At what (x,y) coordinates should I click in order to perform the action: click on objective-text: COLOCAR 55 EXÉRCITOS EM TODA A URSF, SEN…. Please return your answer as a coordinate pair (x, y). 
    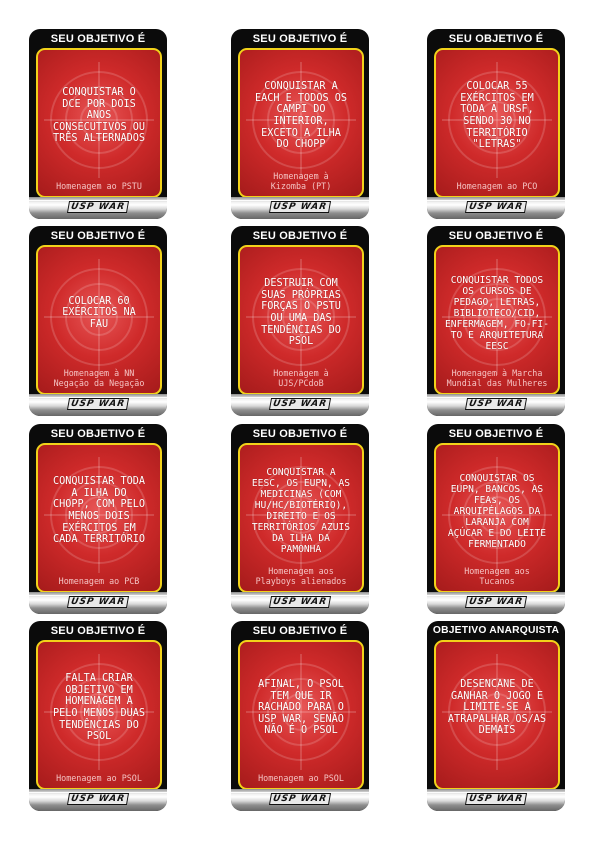
    Looking at the image, I should click on (497, 116).